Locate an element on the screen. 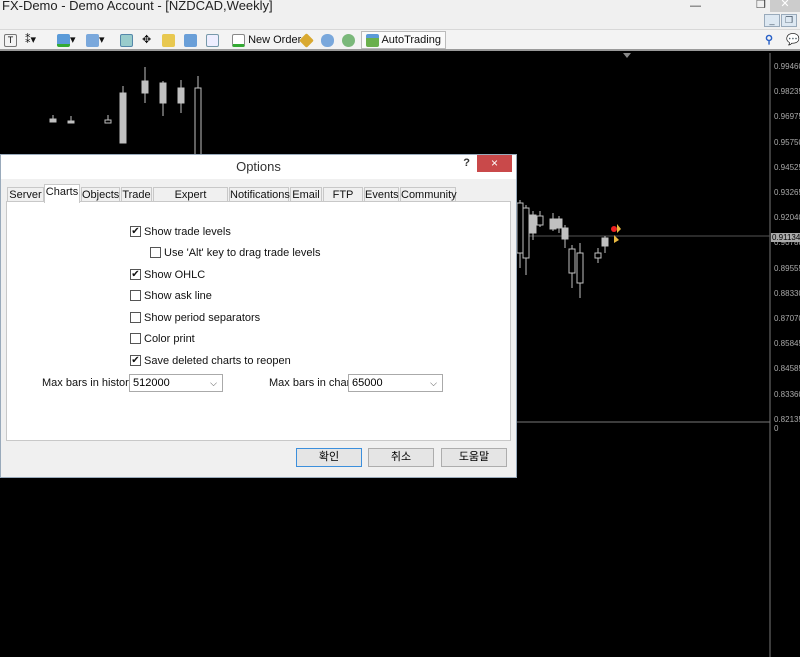 Image resolution: width=800 pixels, height=657 pixels. search-icon: ⚲ is located at coordinates (769, 40).